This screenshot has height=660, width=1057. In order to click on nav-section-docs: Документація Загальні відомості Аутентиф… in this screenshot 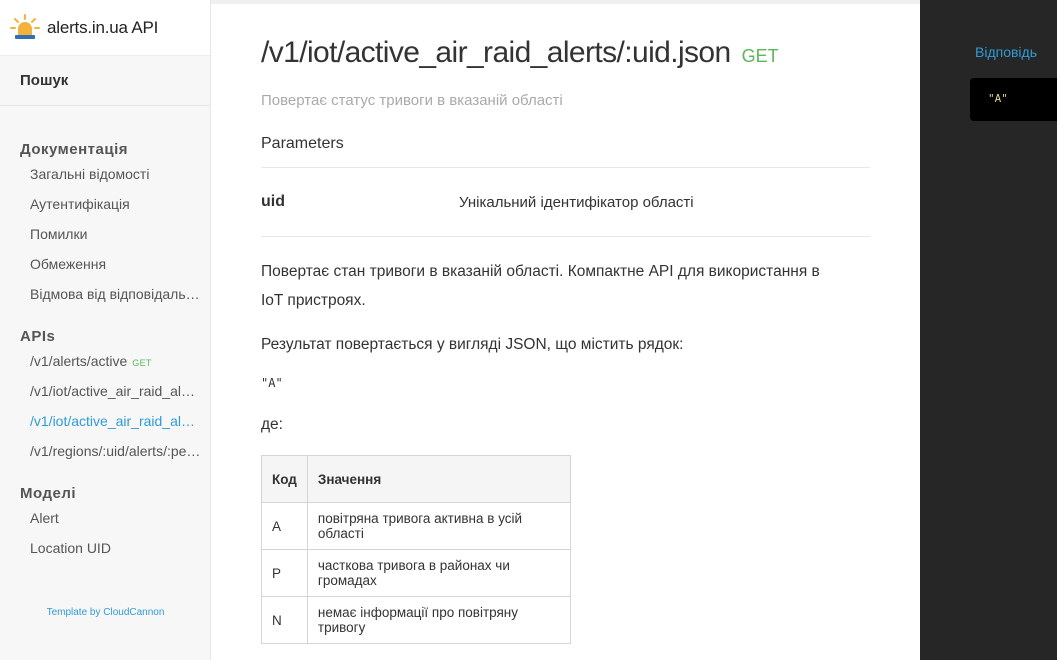, I will do `click(105, 220)`.